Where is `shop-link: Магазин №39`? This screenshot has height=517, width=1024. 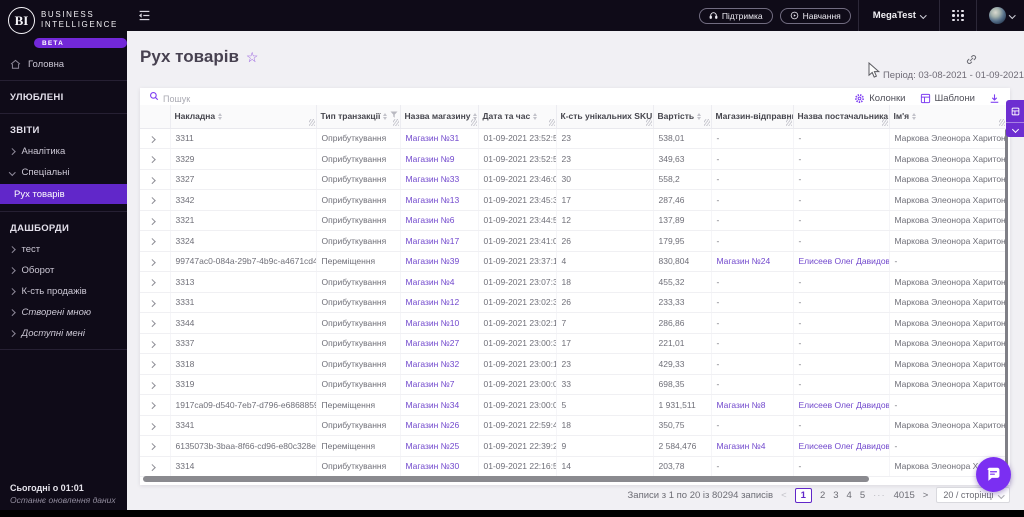 shop-link: Магазин №39 is located at coordinates (433, 261).